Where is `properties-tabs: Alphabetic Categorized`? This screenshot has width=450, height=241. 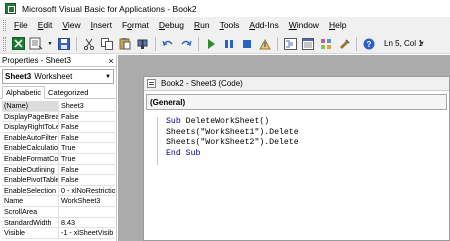
properties-tabs: Alphabetic Categorized is located at coordinates (58, 92).